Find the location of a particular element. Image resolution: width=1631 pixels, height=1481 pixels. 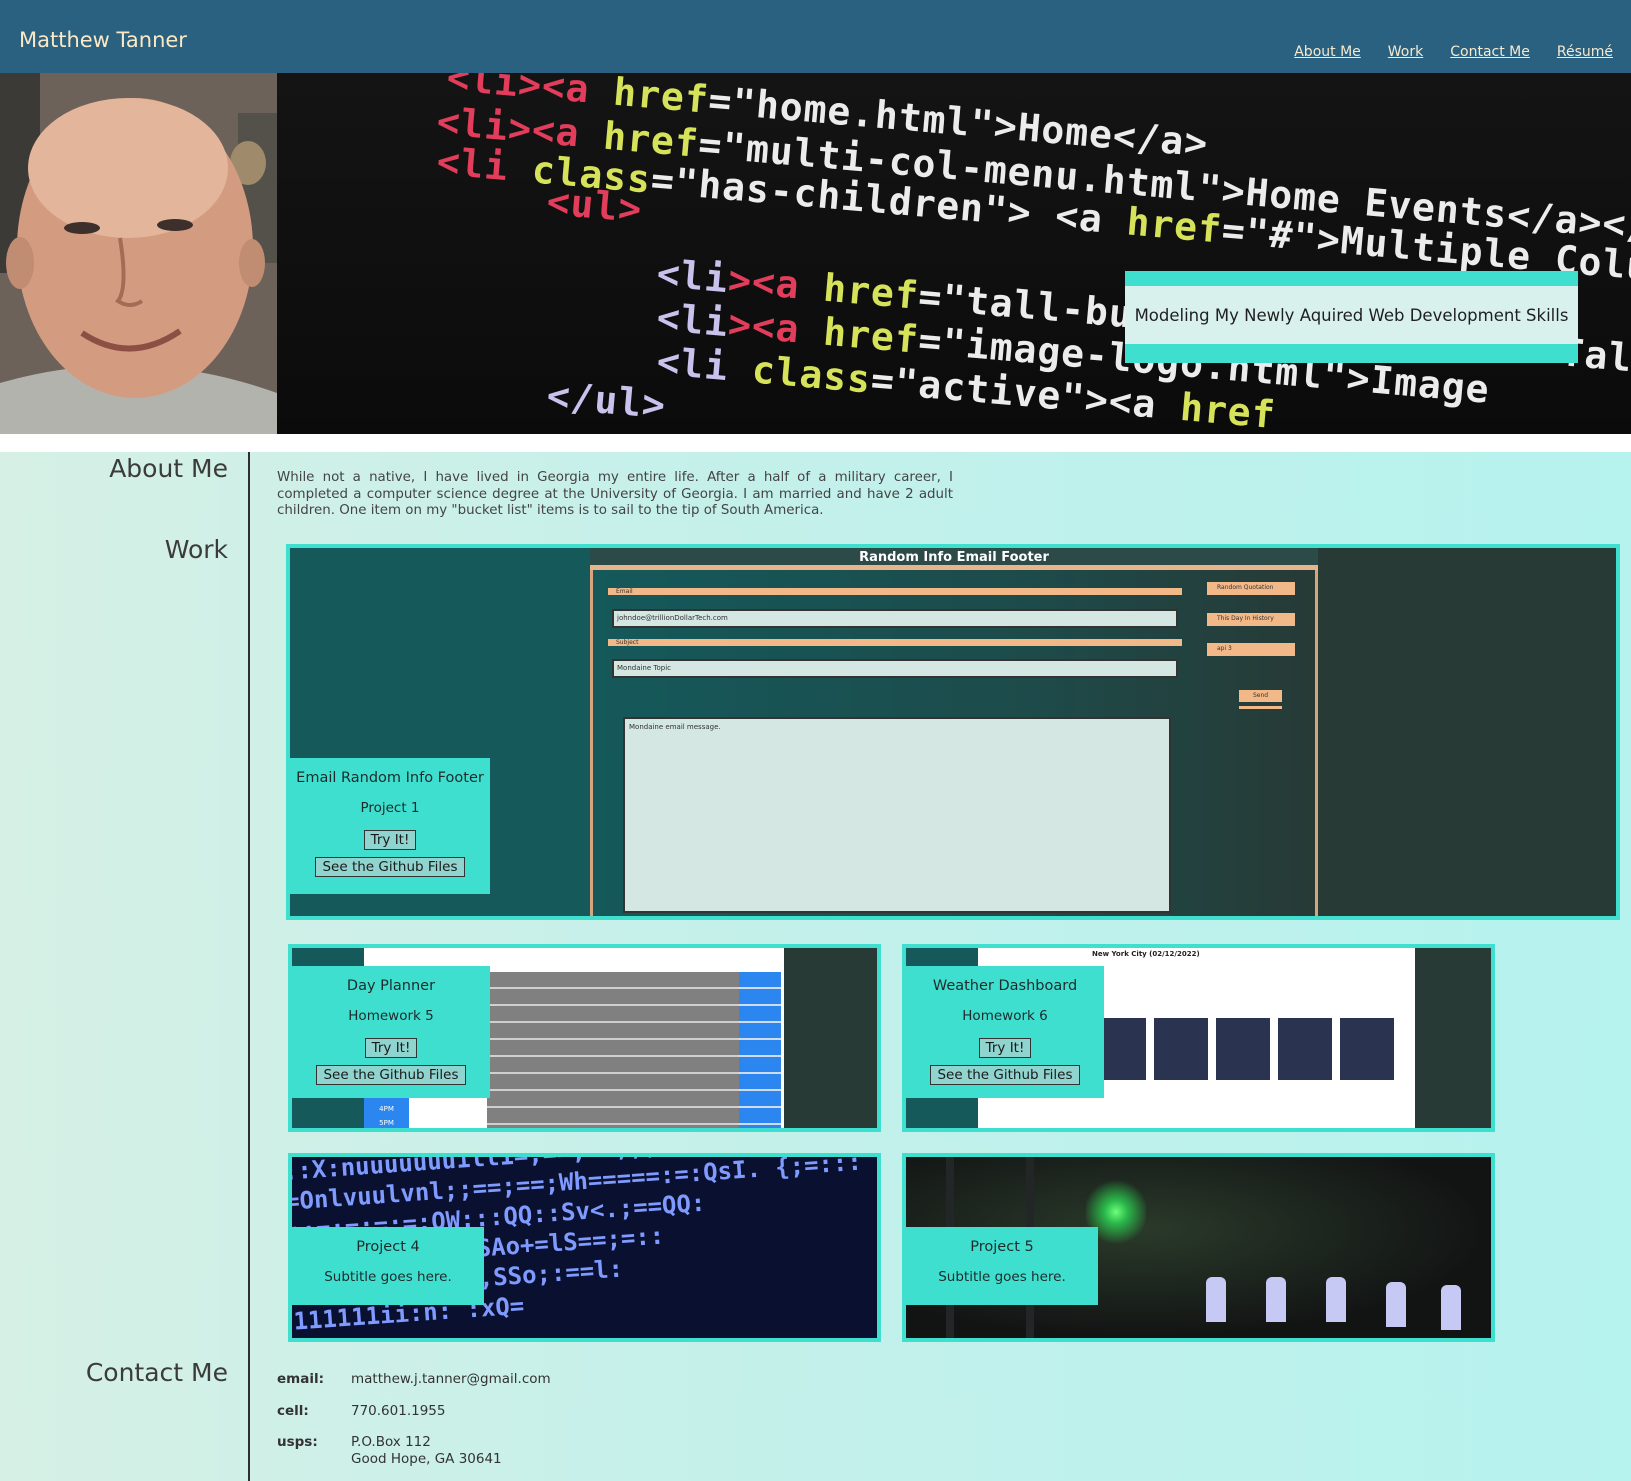

project-title: Email Random Info Footer is located at coordinates (390, 778).